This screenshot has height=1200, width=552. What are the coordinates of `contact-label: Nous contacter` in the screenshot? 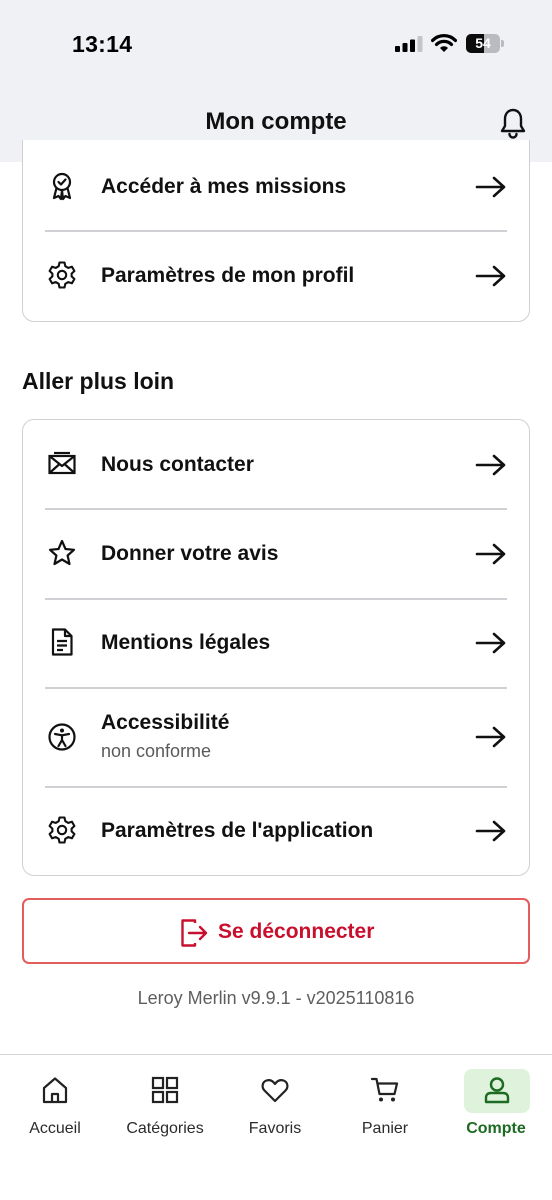 It's located at (177, 464).